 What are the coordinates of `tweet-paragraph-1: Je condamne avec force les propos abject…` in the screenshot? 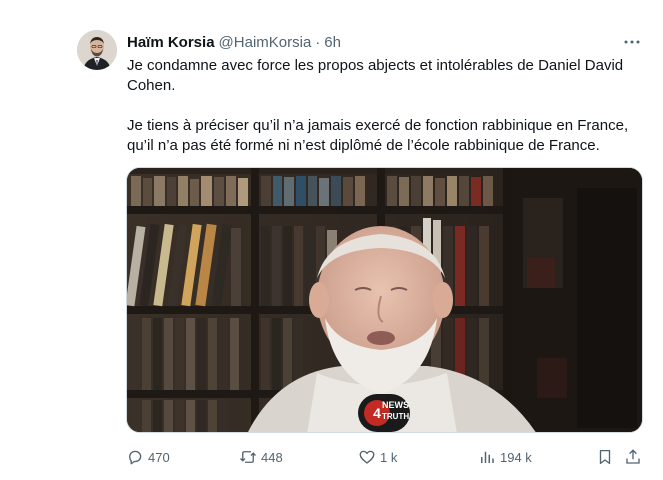 It's located at (375, 75).